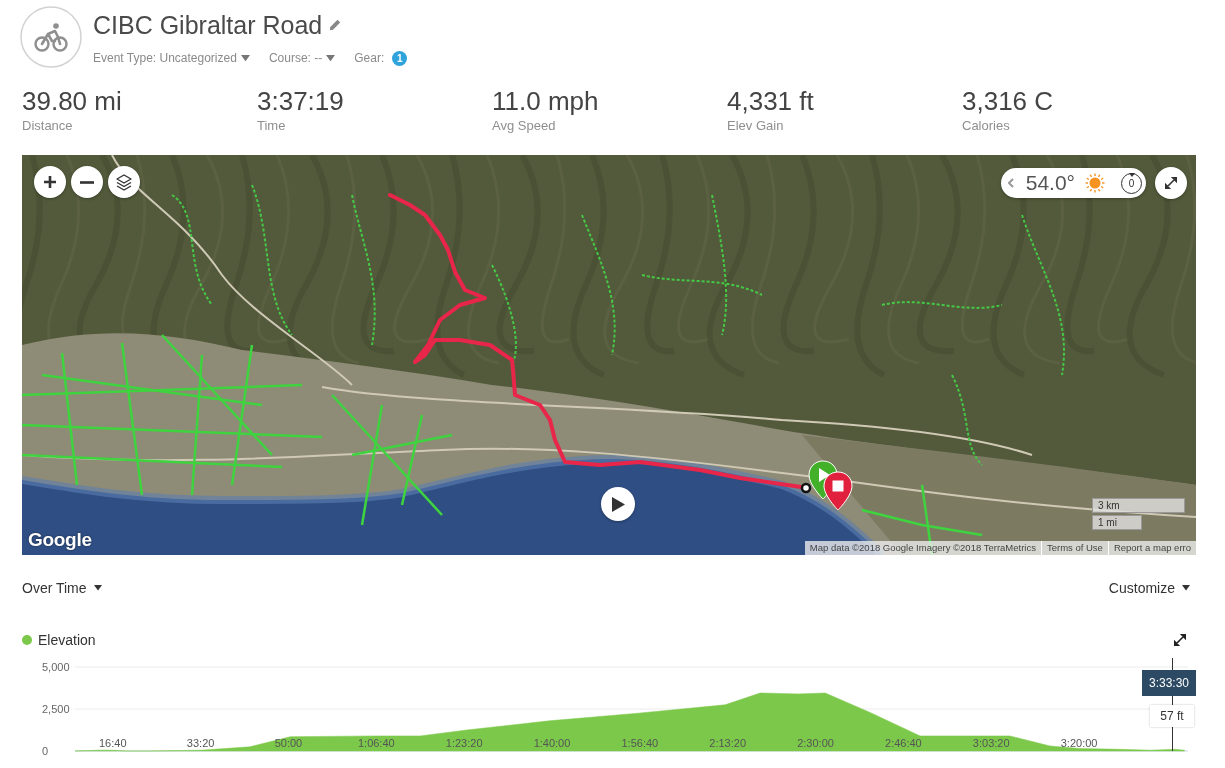 This screenshot has width=1225, height=768. Describe the element at coordinates (1074, 548) in the screenshot. I see `map-link: Terms of Use` at that location.